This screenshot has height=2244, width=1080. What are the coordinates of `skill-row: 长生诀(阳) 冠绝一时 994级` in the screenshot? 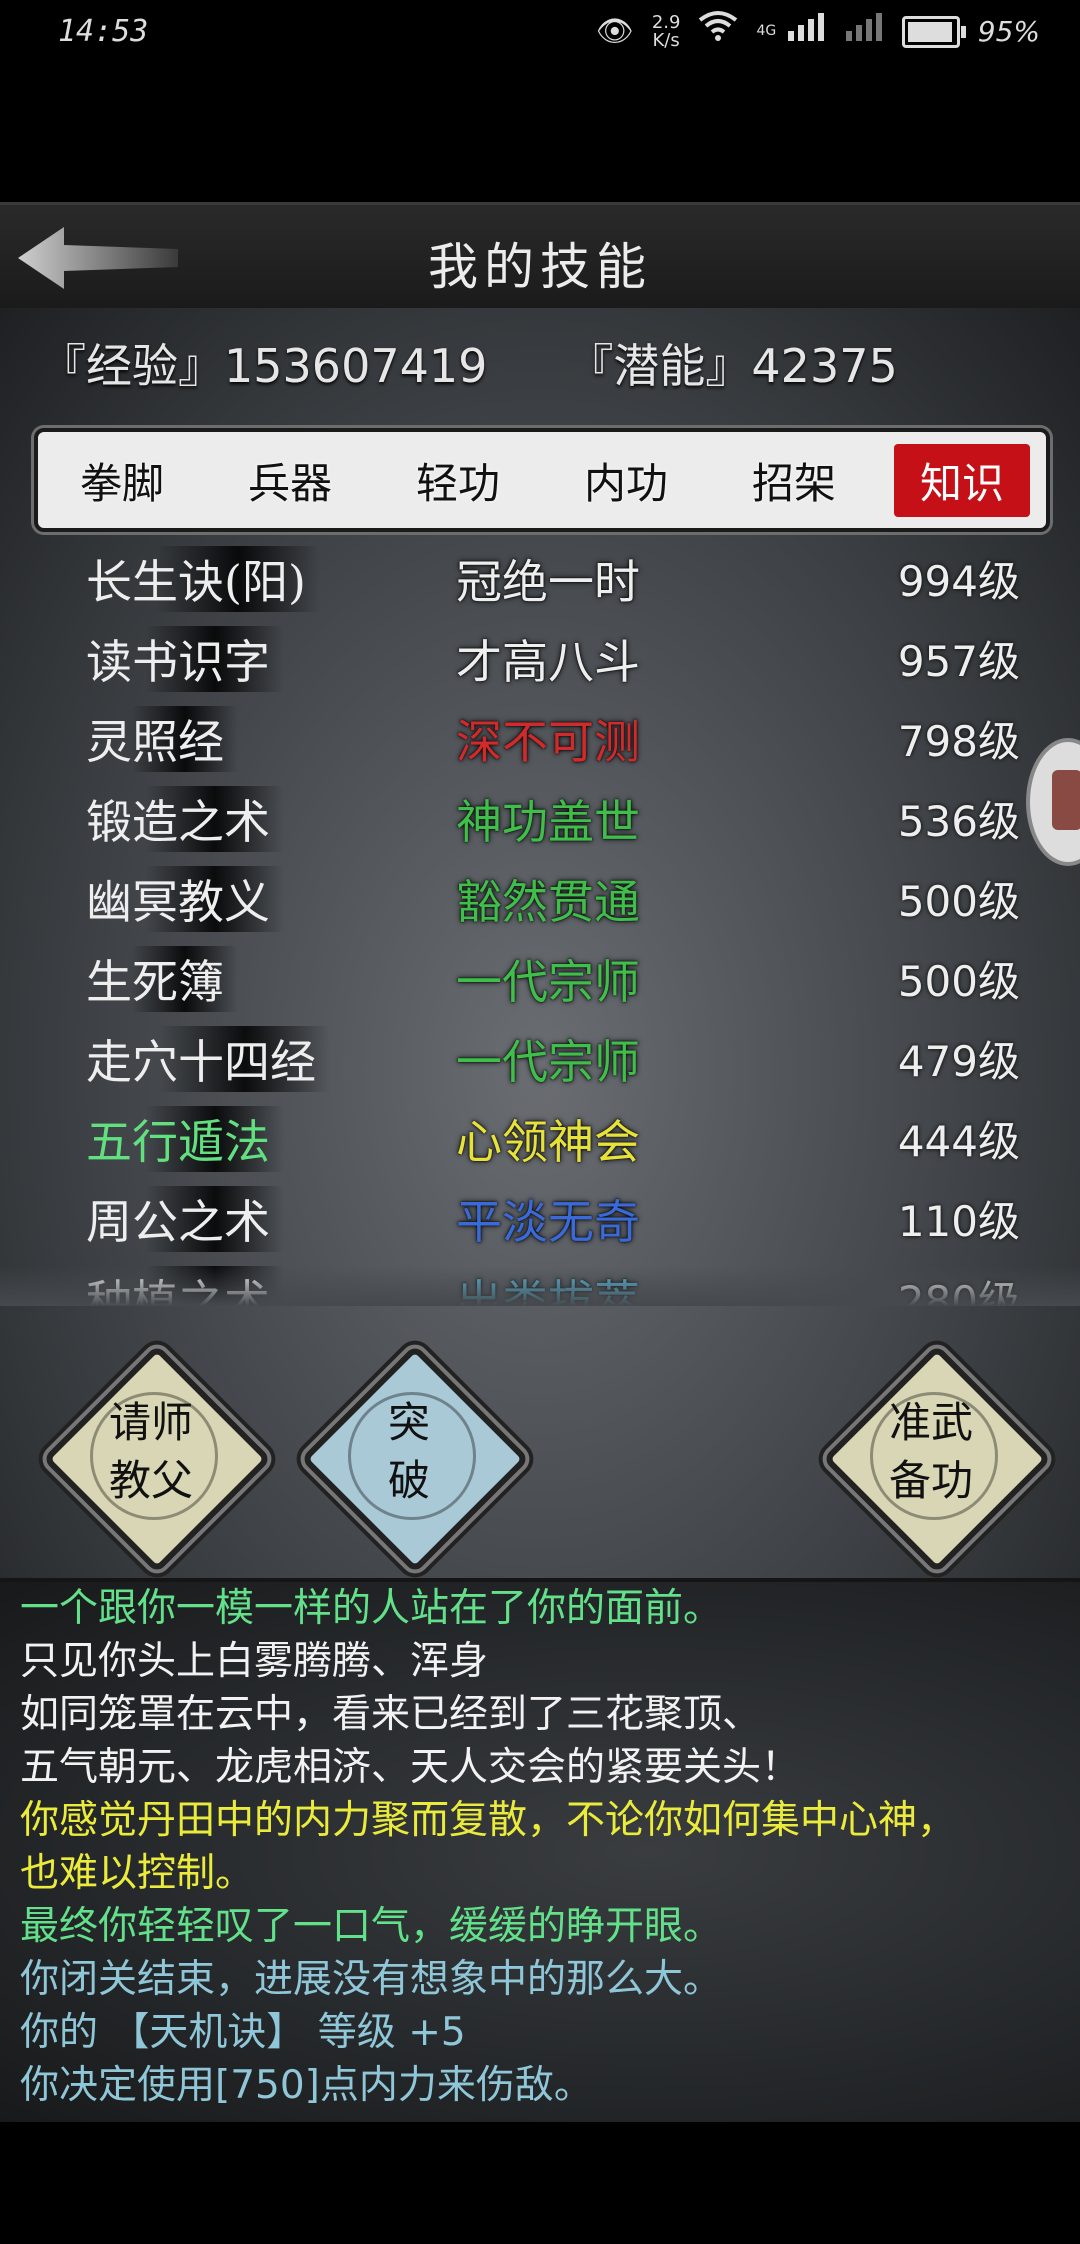 It's located at (540, 576).